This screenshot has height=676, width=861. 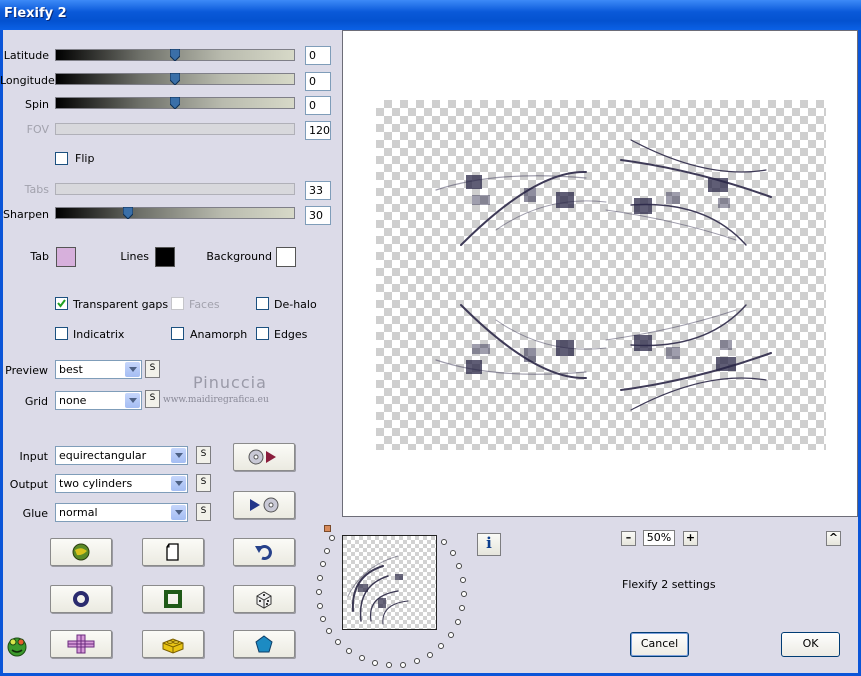 What do you see at coordinates (318, 215) in the screenshot?
I see `sharpen-field: 30` at bounding box center [318, 215].